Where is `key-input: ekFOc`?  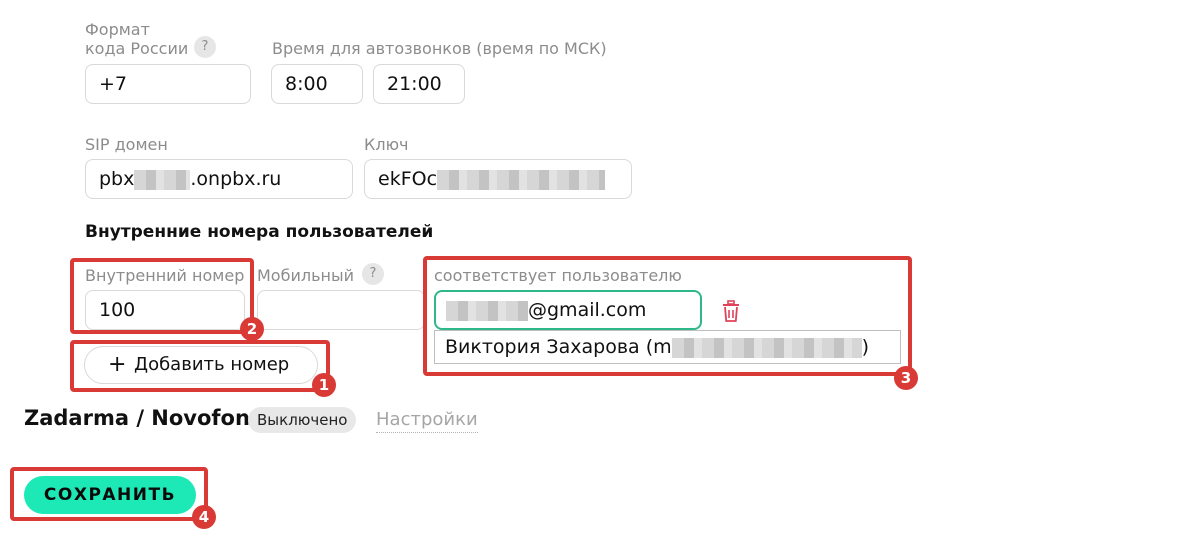
key-input: ekFOc is located at coordinates (498, 179).